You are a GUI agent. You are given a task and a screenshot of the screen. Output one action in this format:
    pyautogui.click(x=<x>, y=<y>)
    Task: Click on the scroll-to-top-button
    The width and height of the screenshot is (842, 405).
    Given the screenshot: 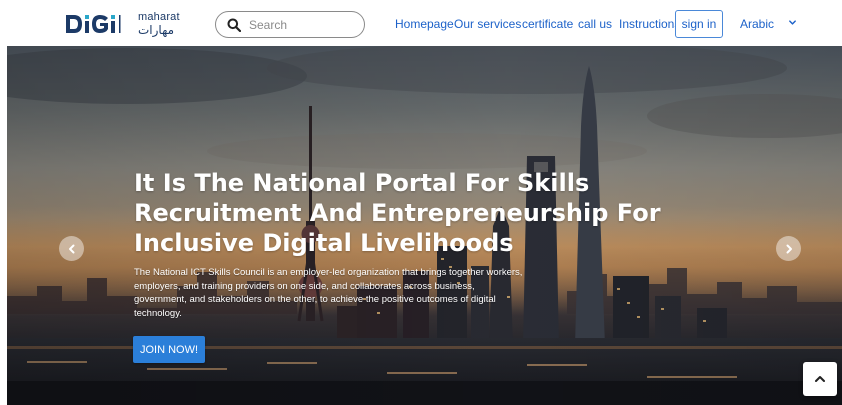 What is the action you would take?
    pyautogui.click(x=820, y=379)
    